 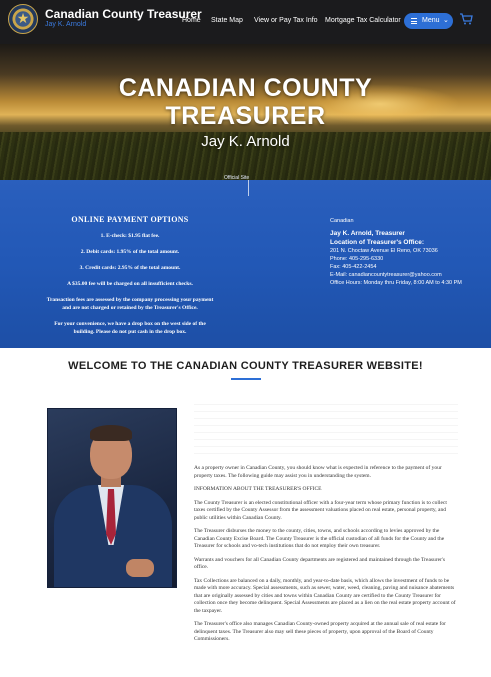 I want to click on menu-button: Menu ⌄, so click(x=428, y=21).